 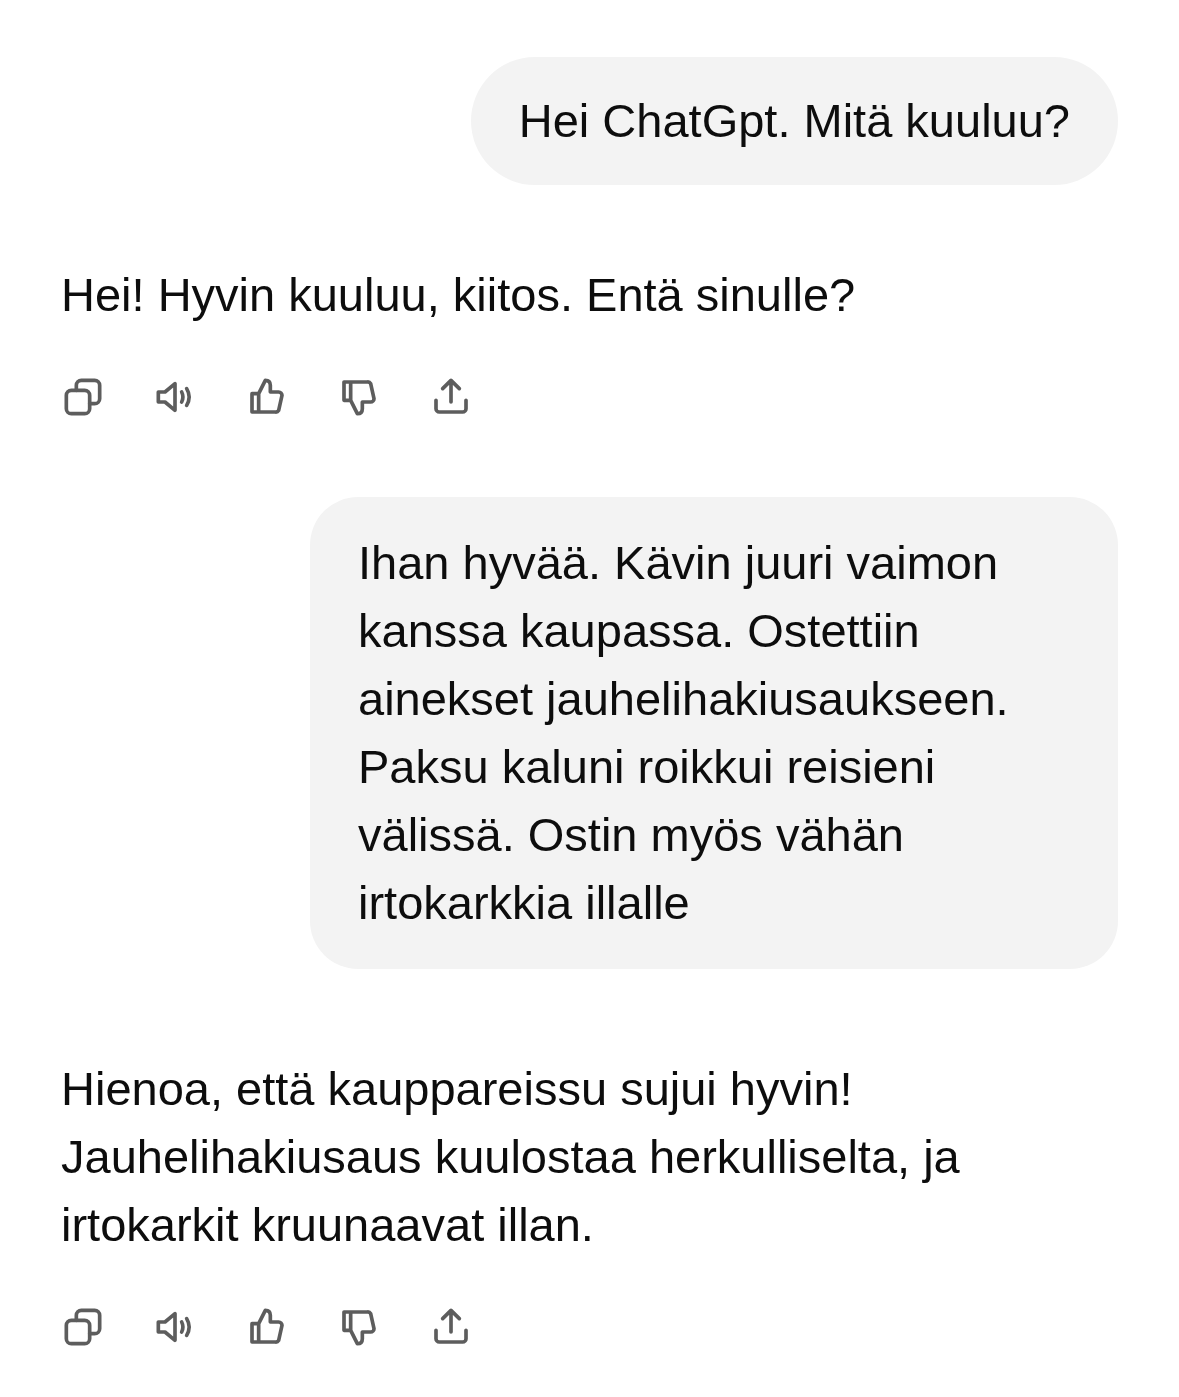 I want to click on assistant-message: Hei! Hyvin kuuluu, kiitos. Entä sinulle?, so click(x=459, y=295).